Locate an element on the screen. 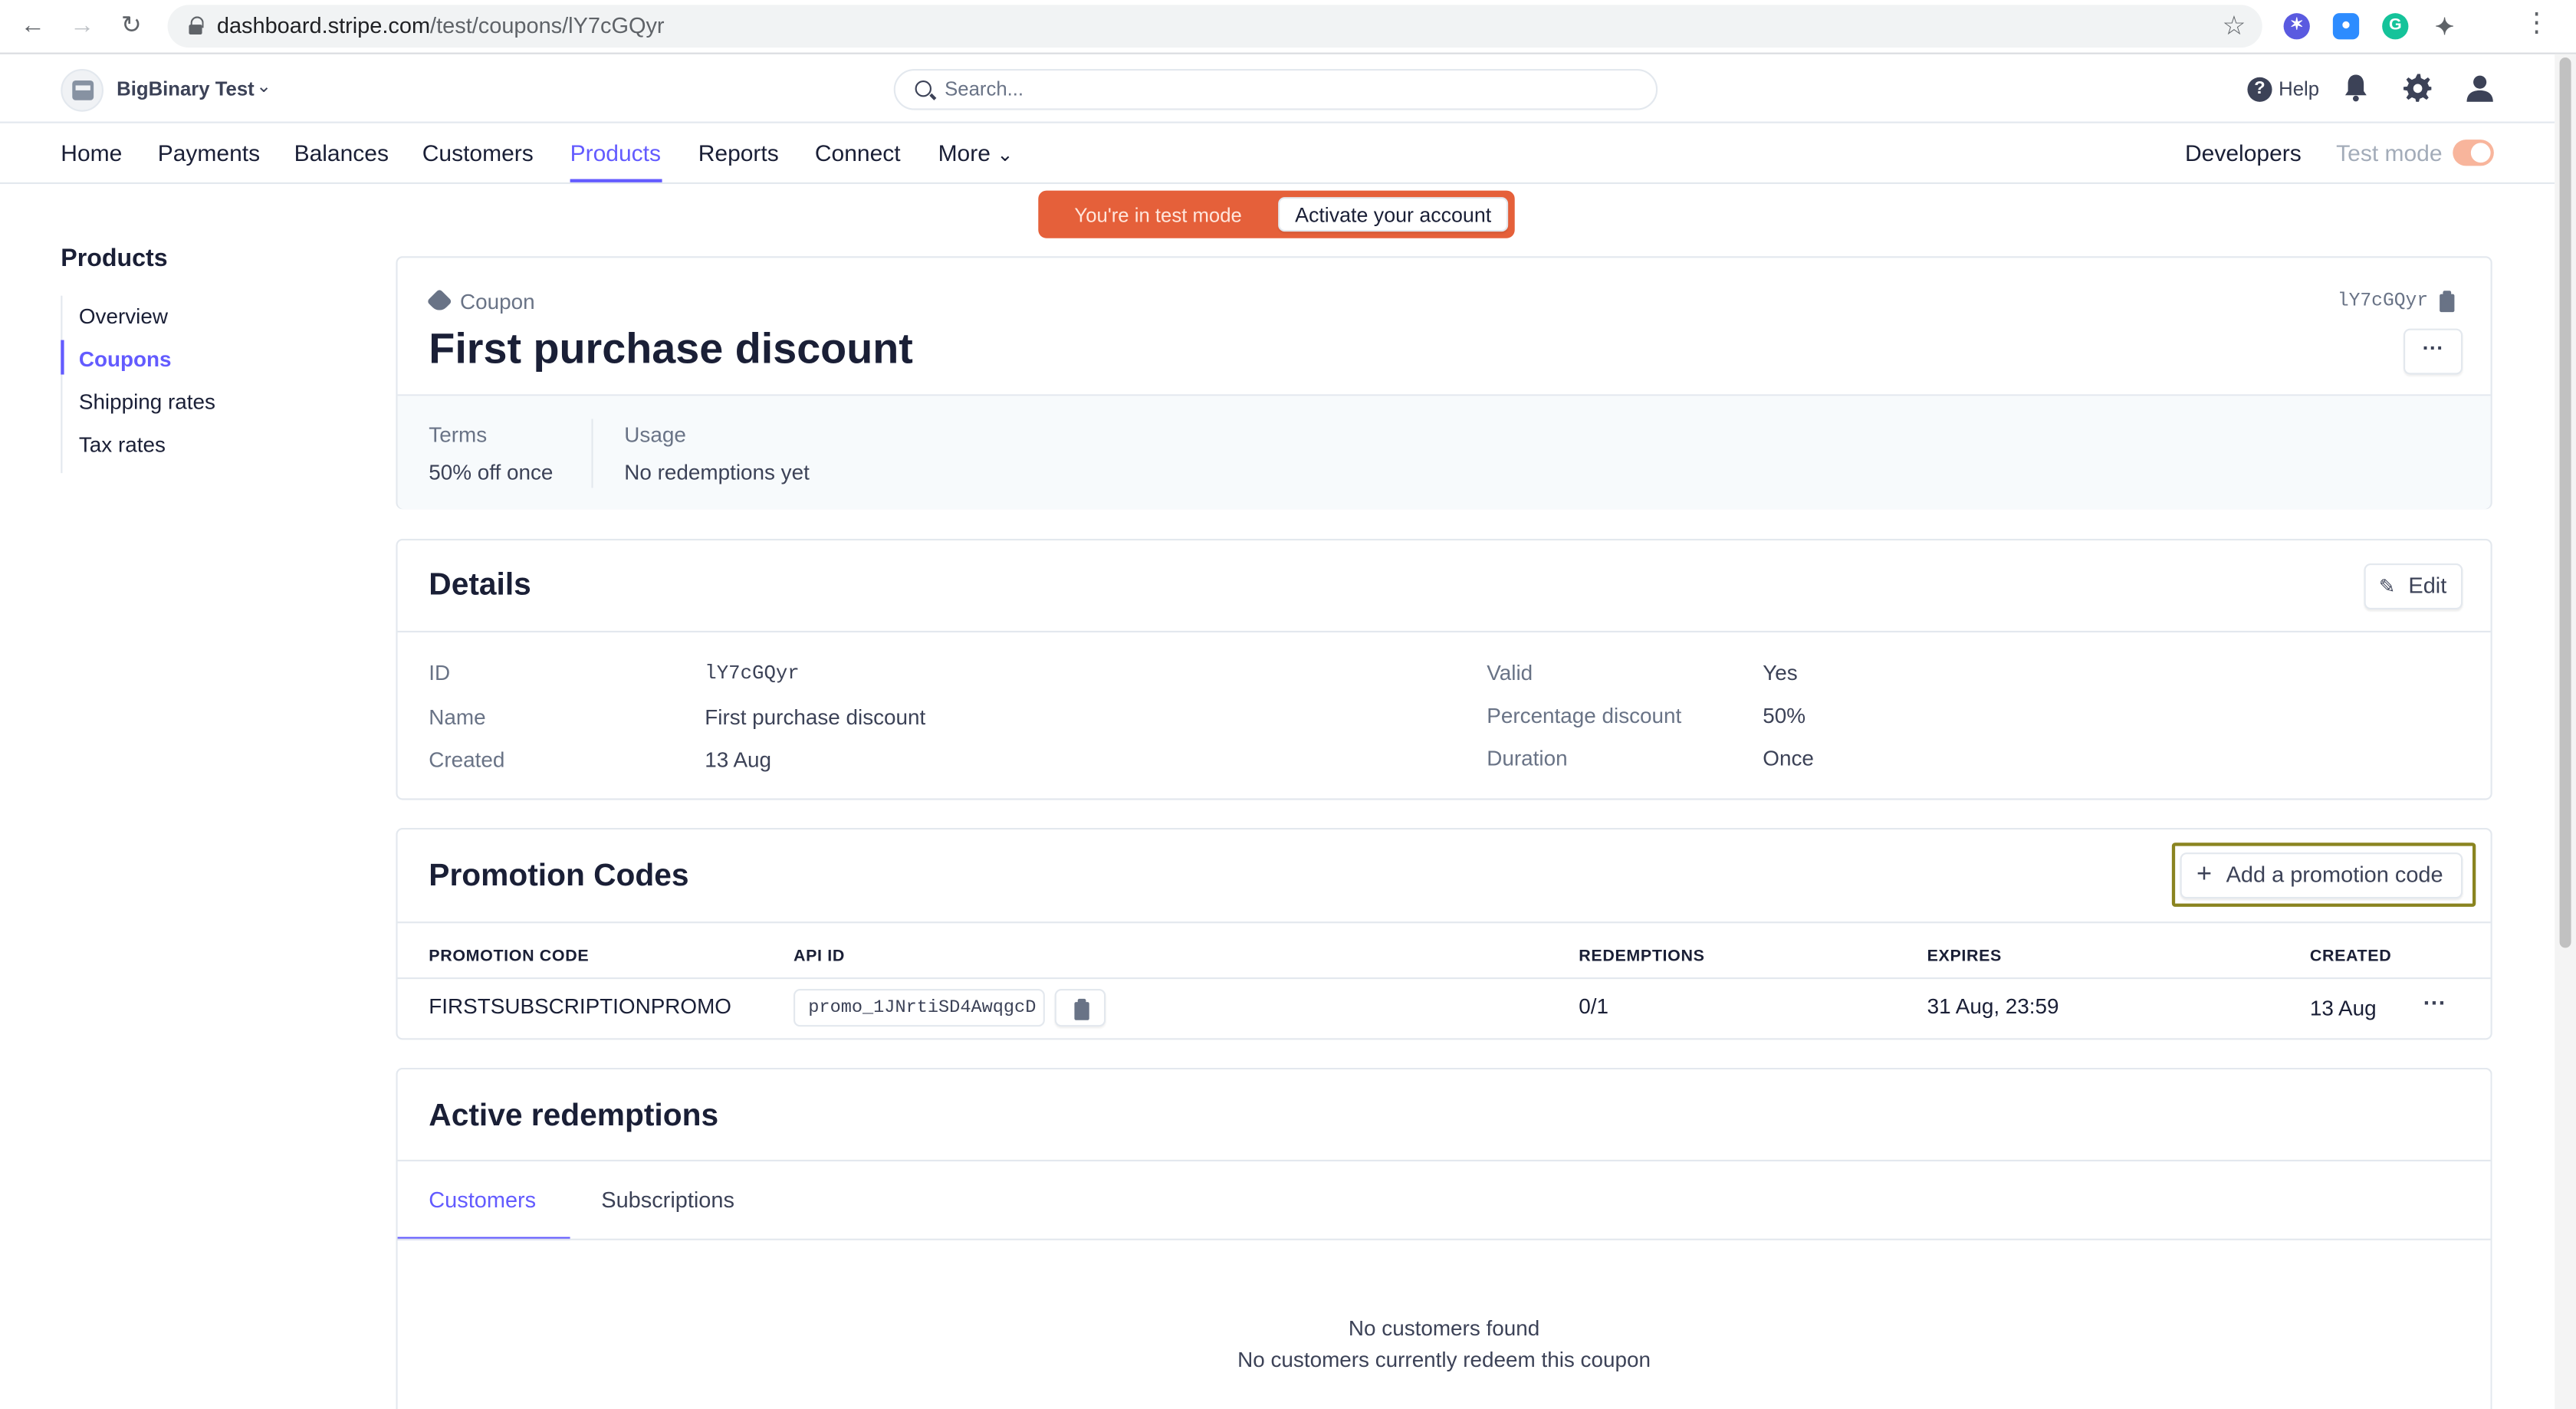 The width and height of the screenshot is (2576, 1409). sidebar-item-overview: Overview is located at coordinates (123, 316).